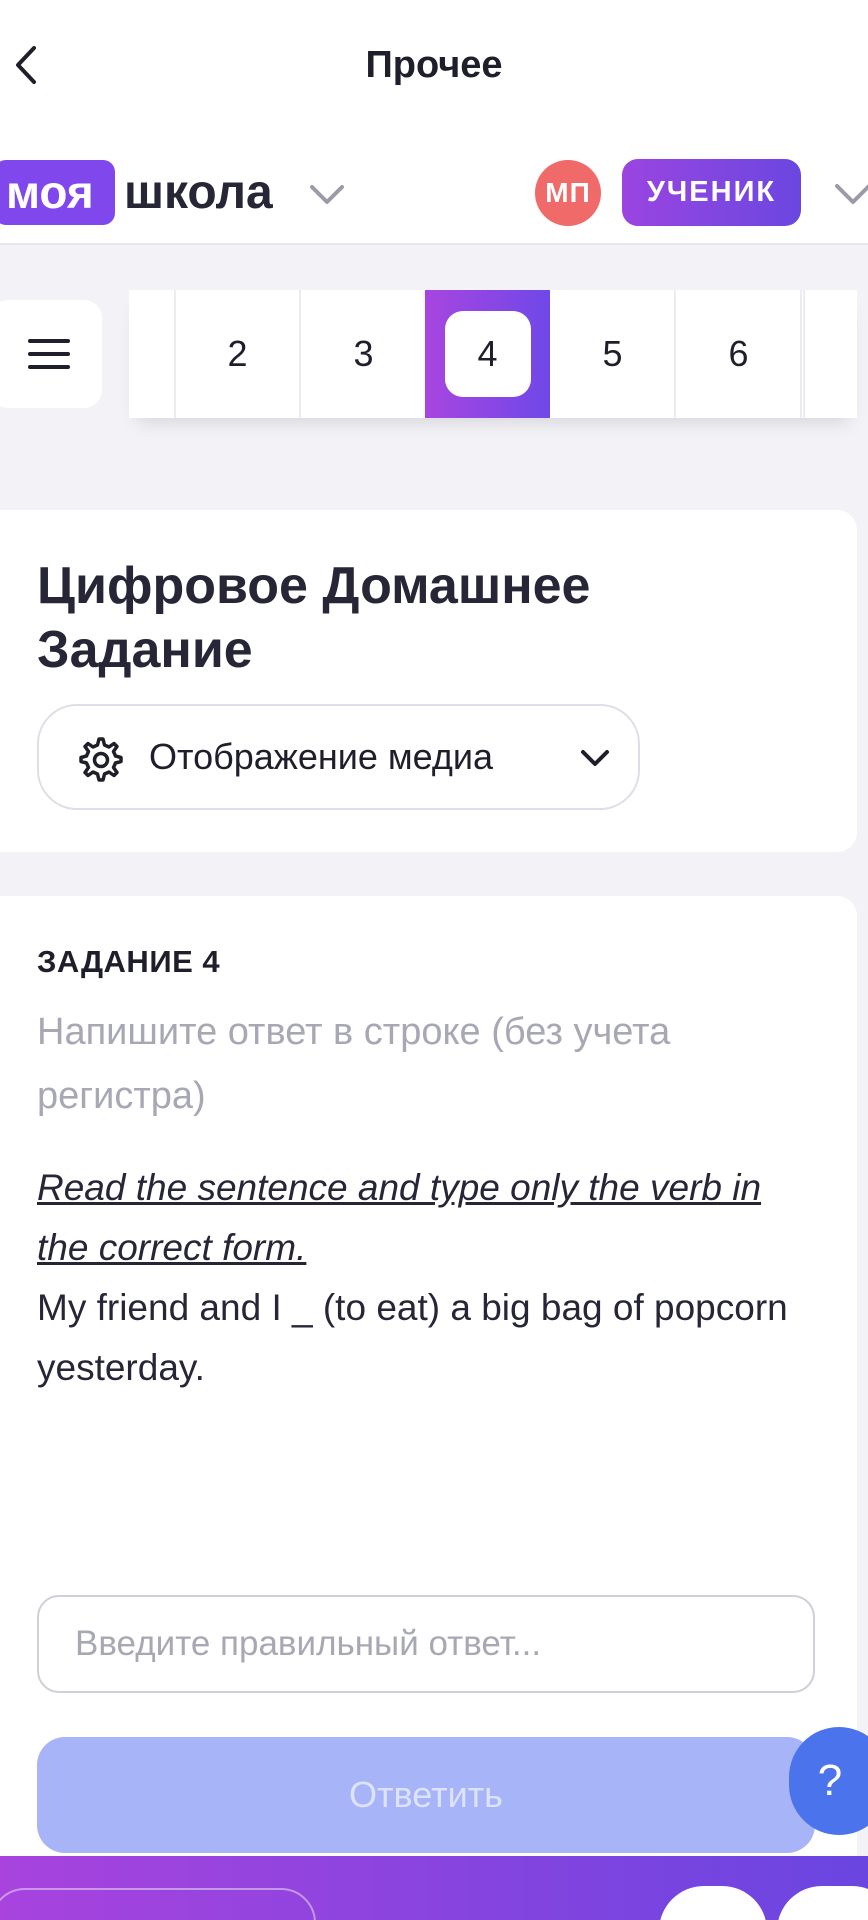 This screenshot has height=1920, width=868. Describe the element at coordinates (158, 1904) in the screenshot. I see `bottom-bar-pill` at that location.